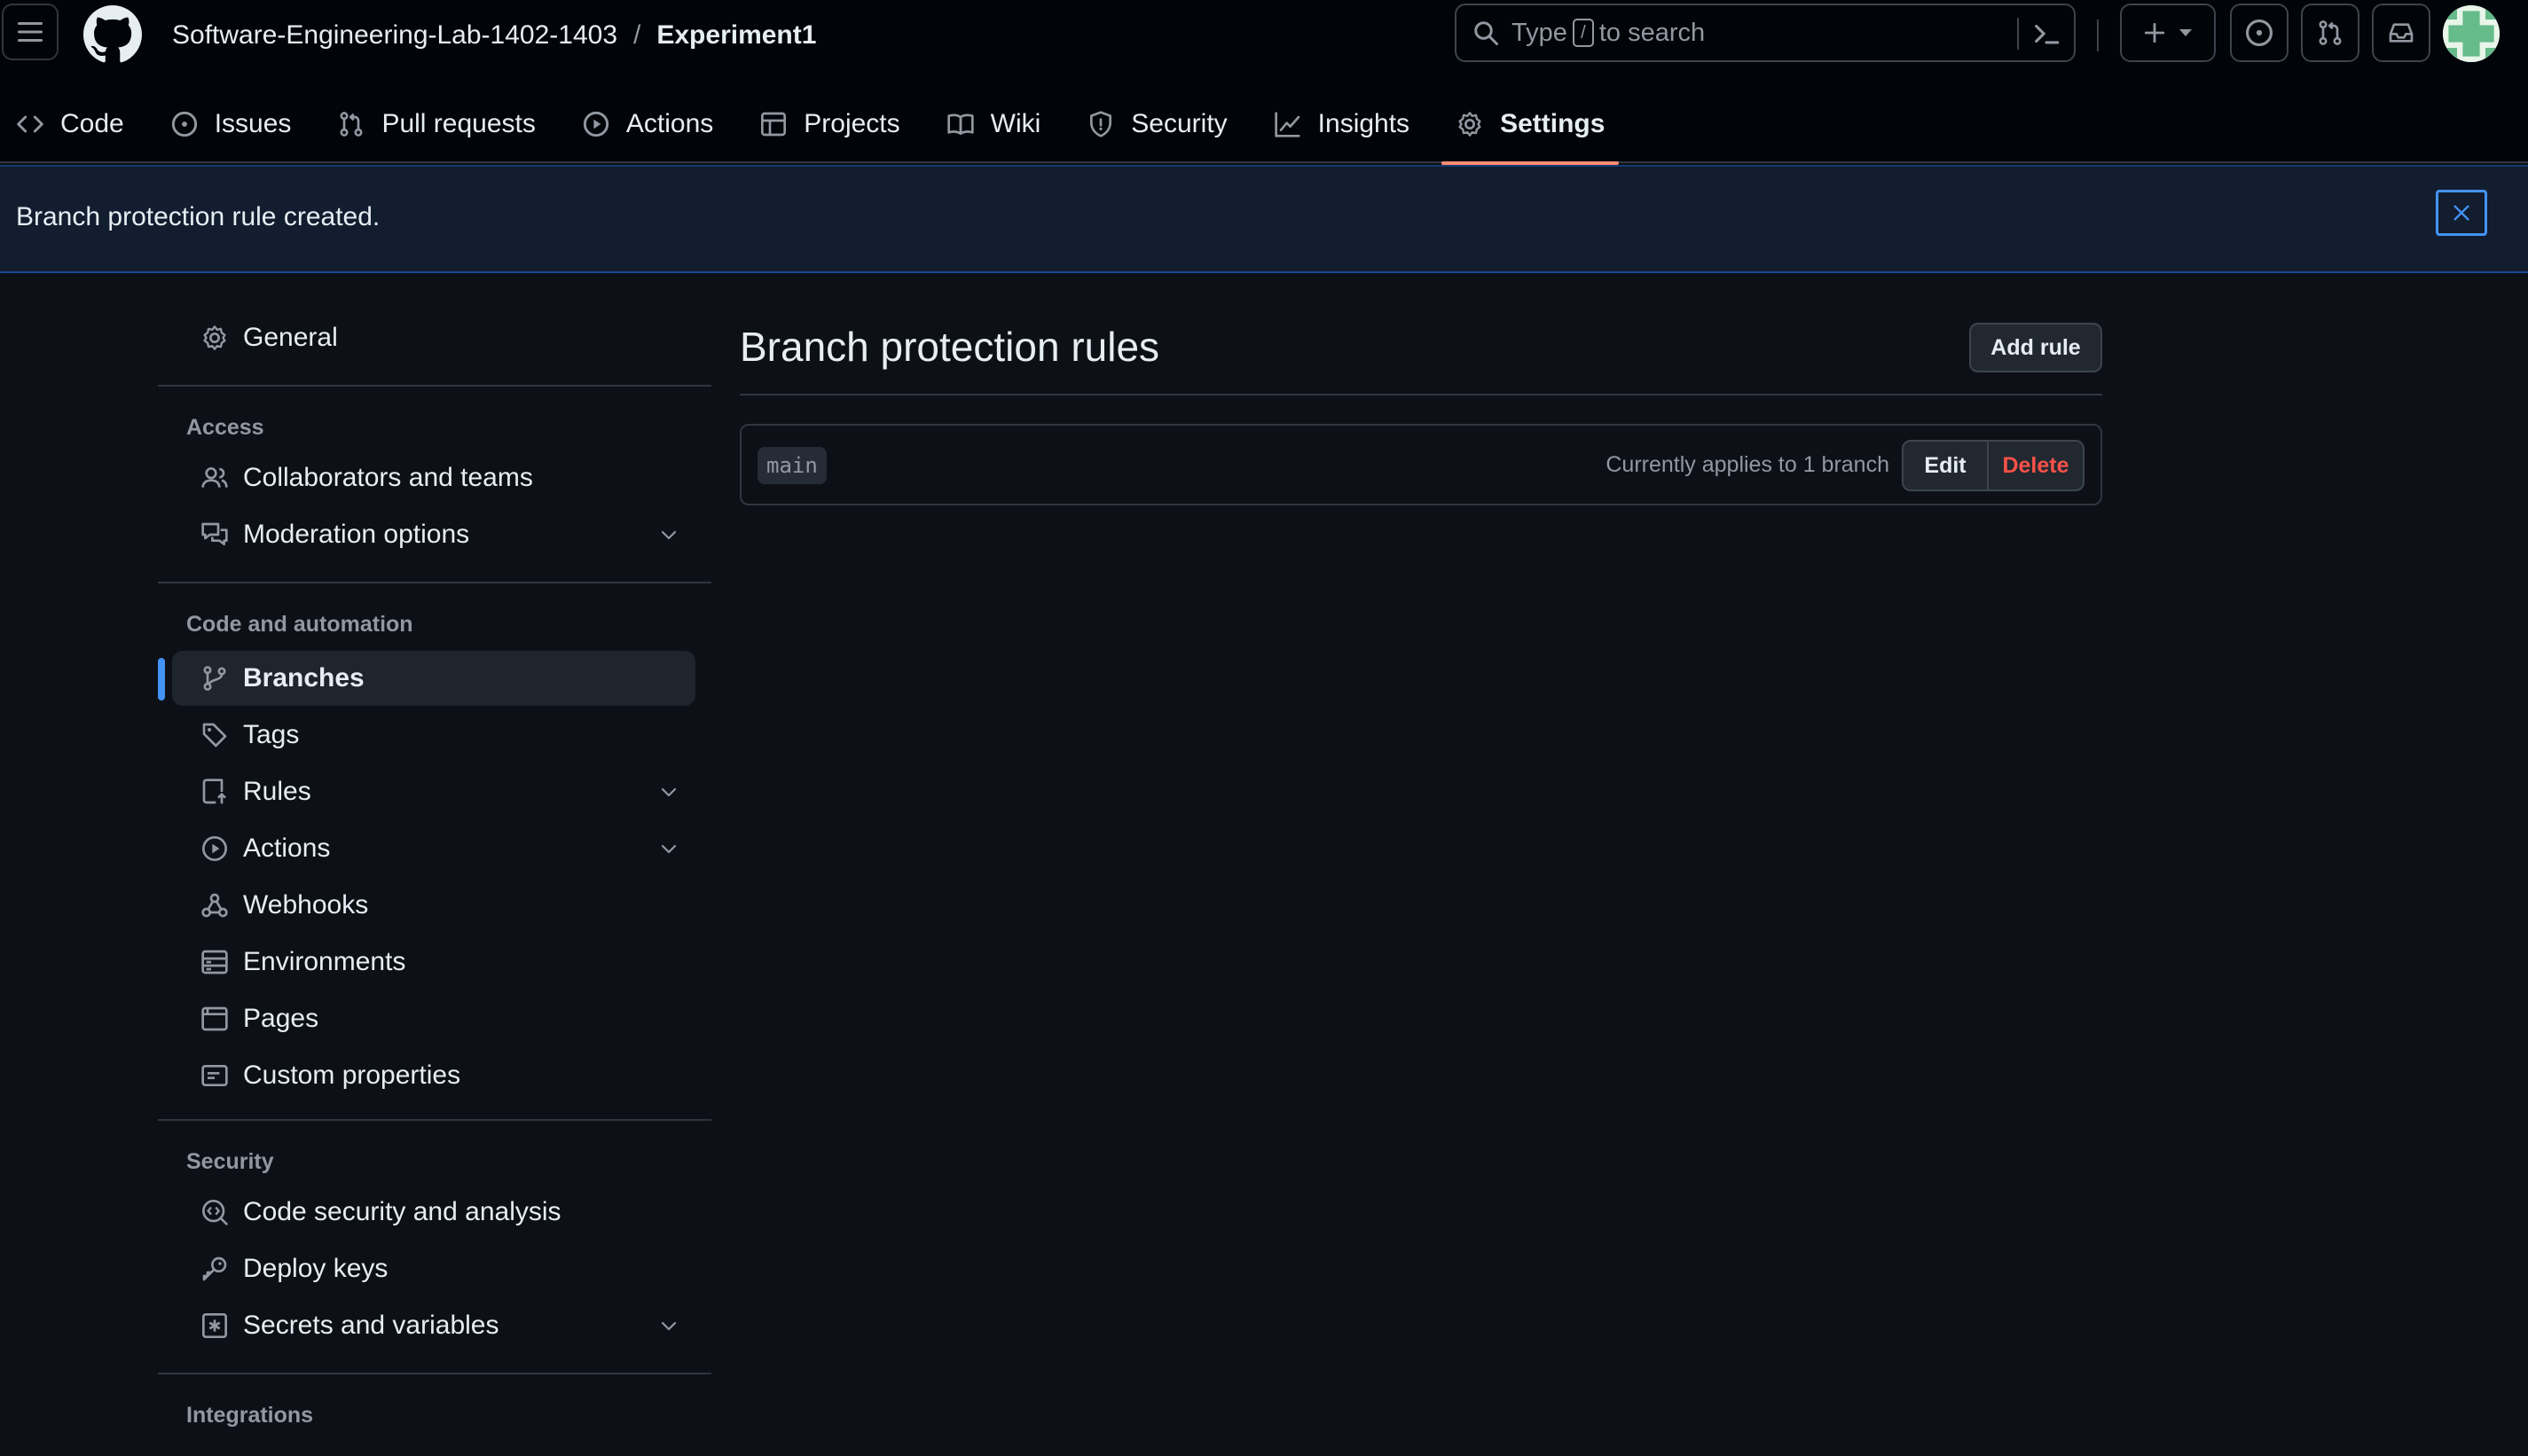 Image resolution: width=2528 pixels, height=1456 pixels. I want to click on sidebar-item-branches: Branches, so click(433, 678).